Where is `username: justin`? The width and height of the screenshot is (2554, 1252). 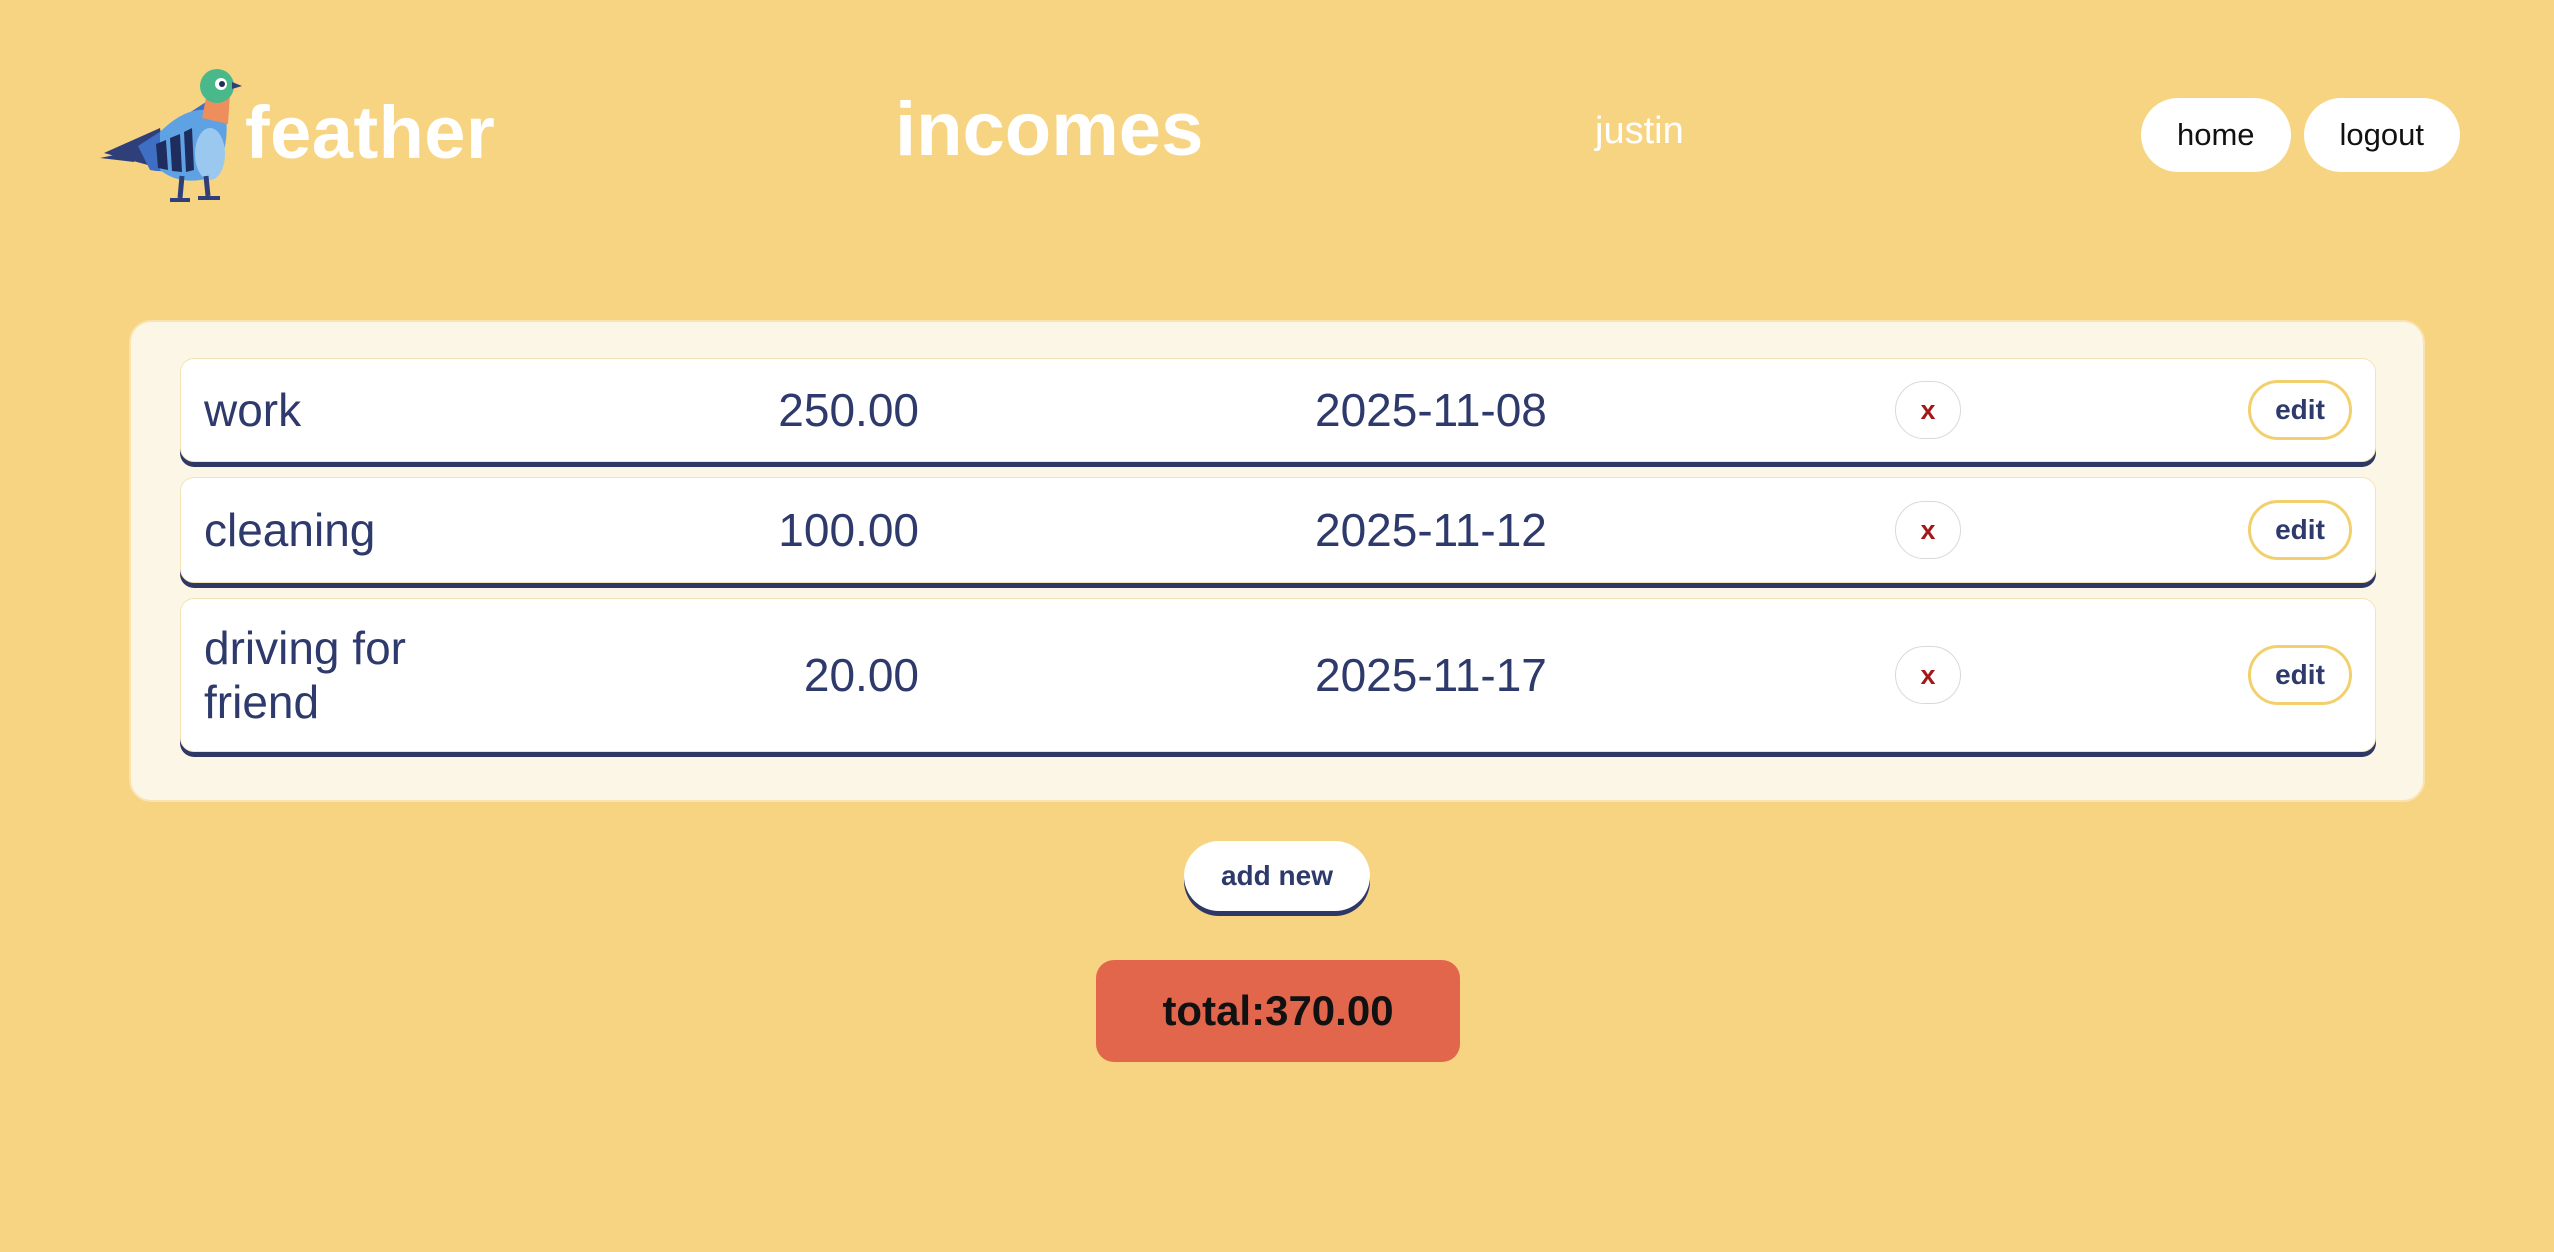
username: justin is located at coordinates (1639, 131).